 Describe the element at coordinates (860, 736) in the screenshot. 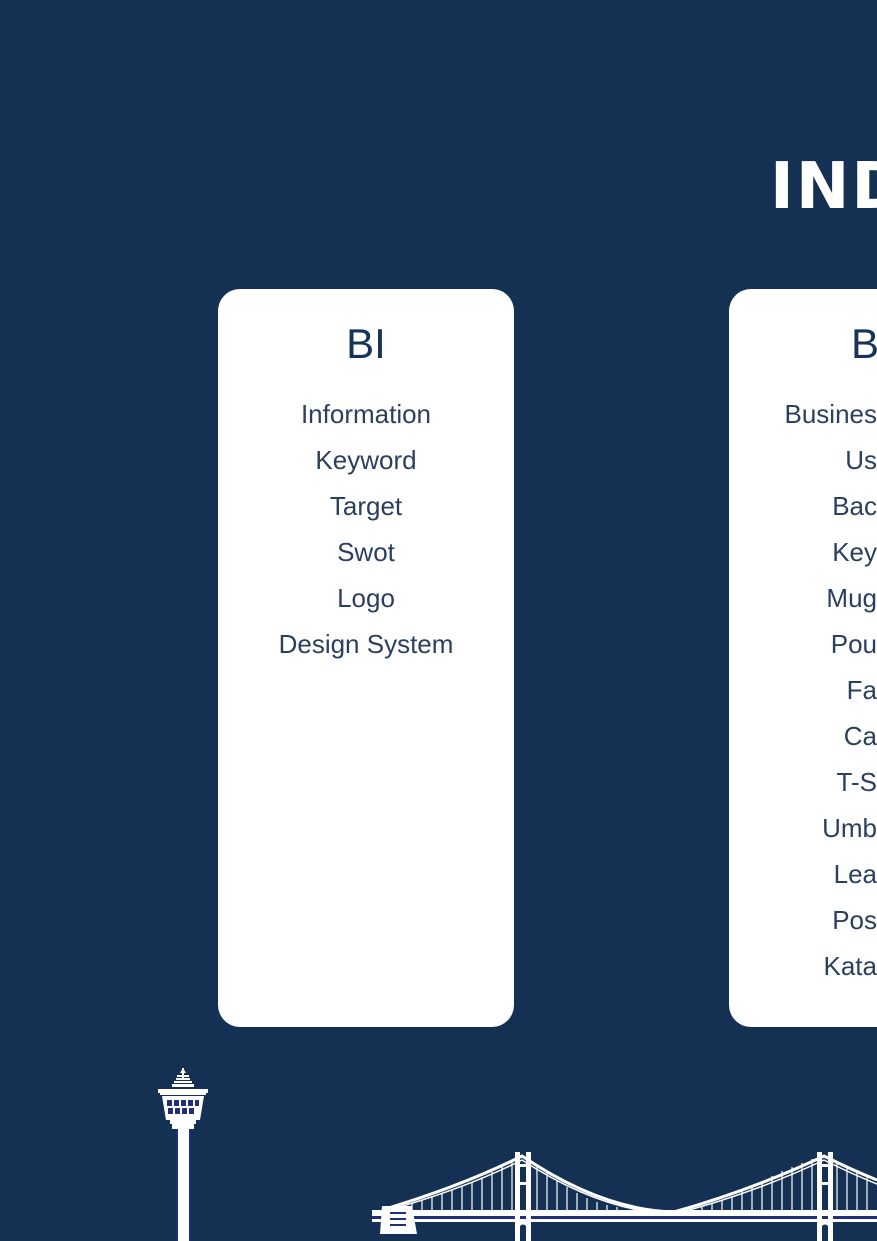

I see `card-item: Ca` at that location.